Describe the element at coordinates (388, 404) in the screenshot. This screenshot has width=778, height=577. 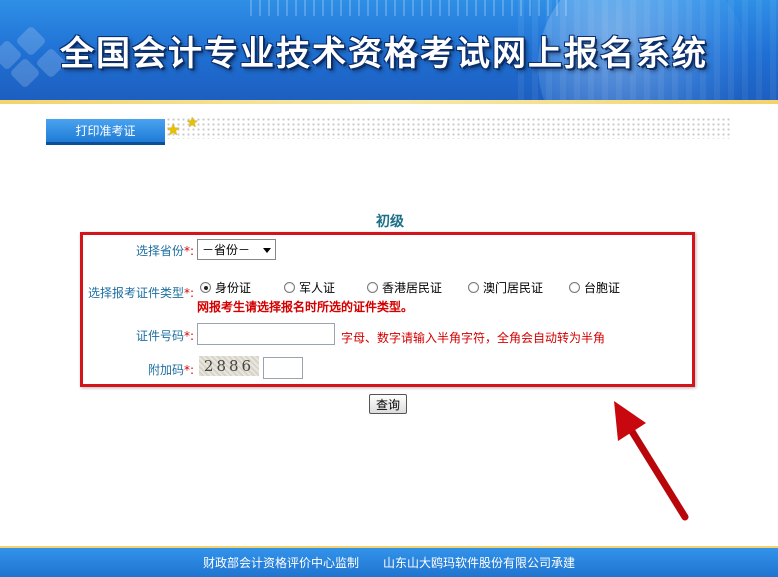
I see `query-button: 查询` at that location.